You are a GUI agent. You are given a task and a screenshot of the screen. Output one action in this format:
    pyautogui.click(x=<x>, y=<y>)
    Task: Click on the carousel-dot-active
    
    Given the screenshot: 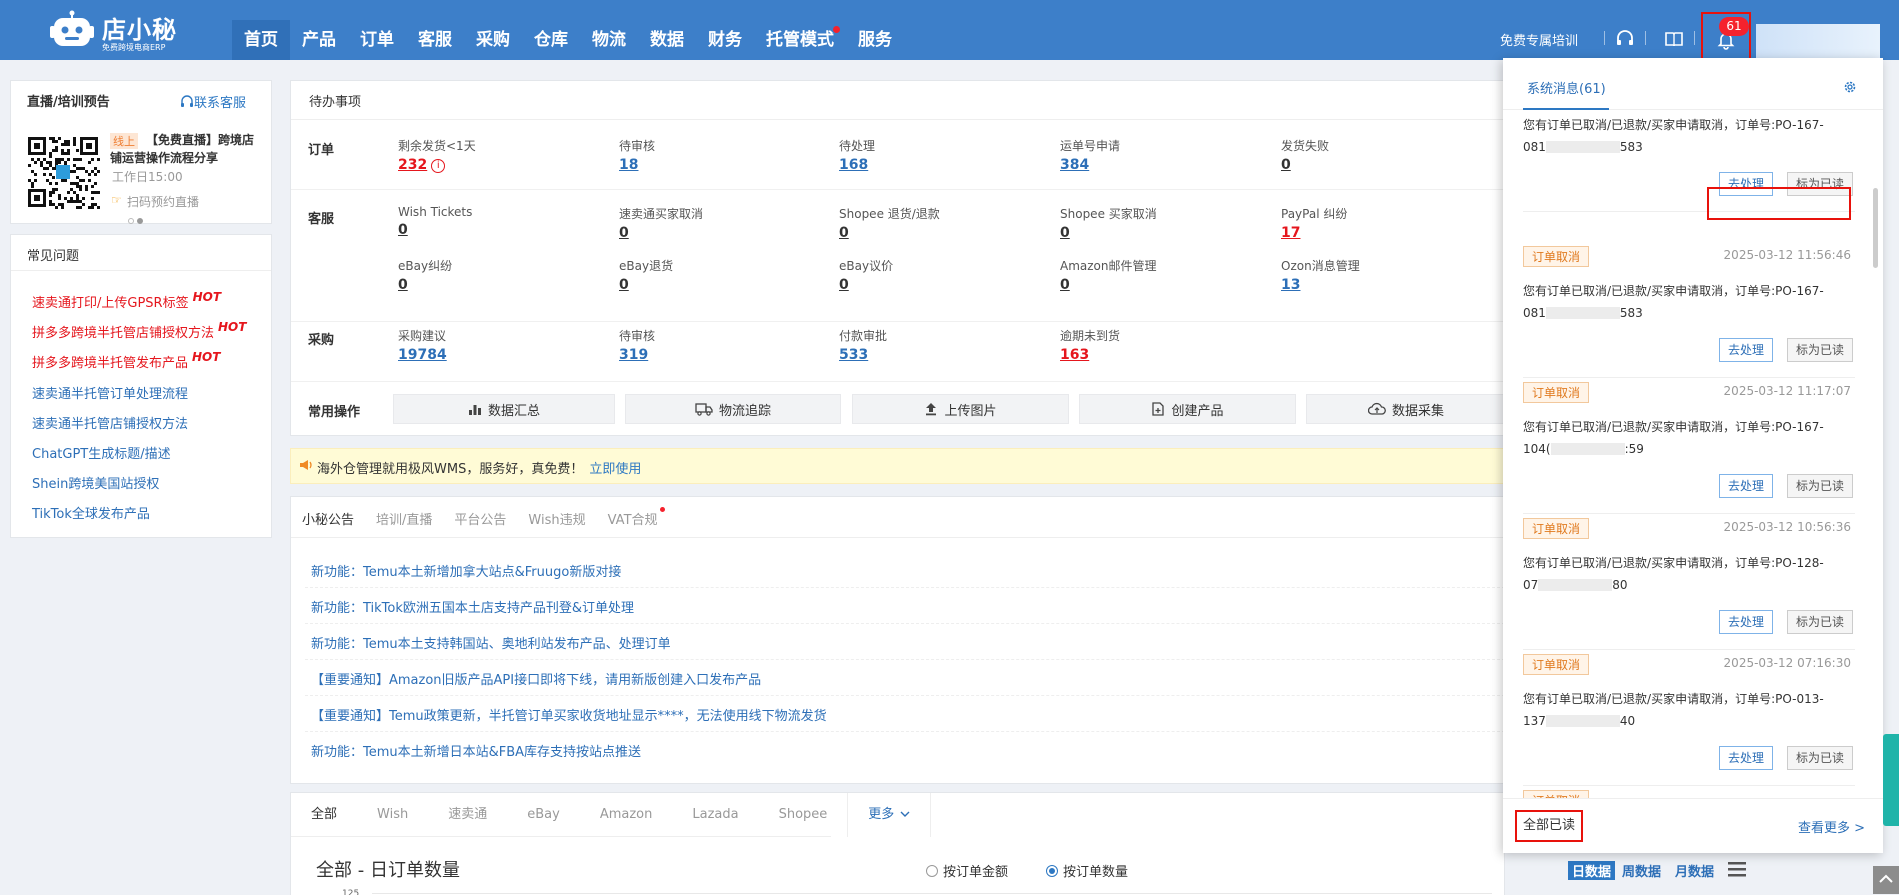 What is the action you would take?
    pyautogui.click(x=140, y=221)
    